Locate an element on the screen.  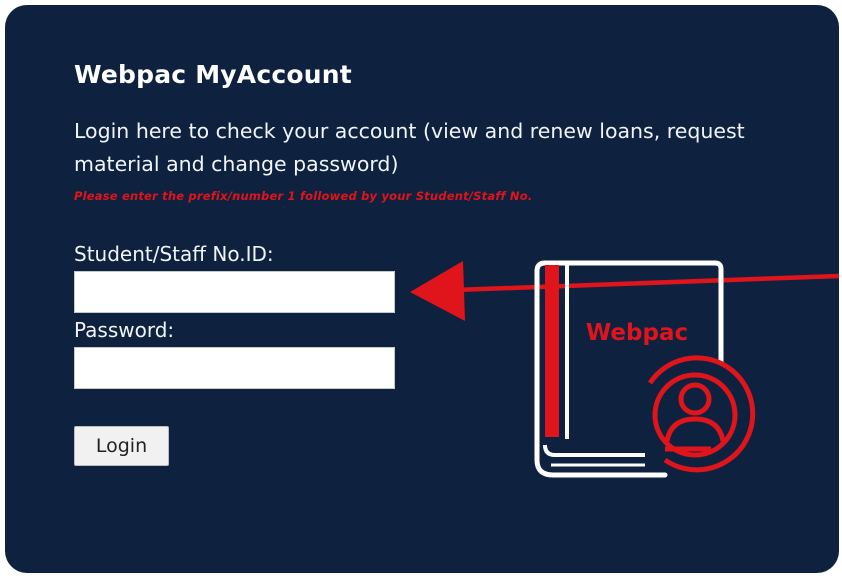
book-user-illustration: Webpac is located at coordinates (645, 369).